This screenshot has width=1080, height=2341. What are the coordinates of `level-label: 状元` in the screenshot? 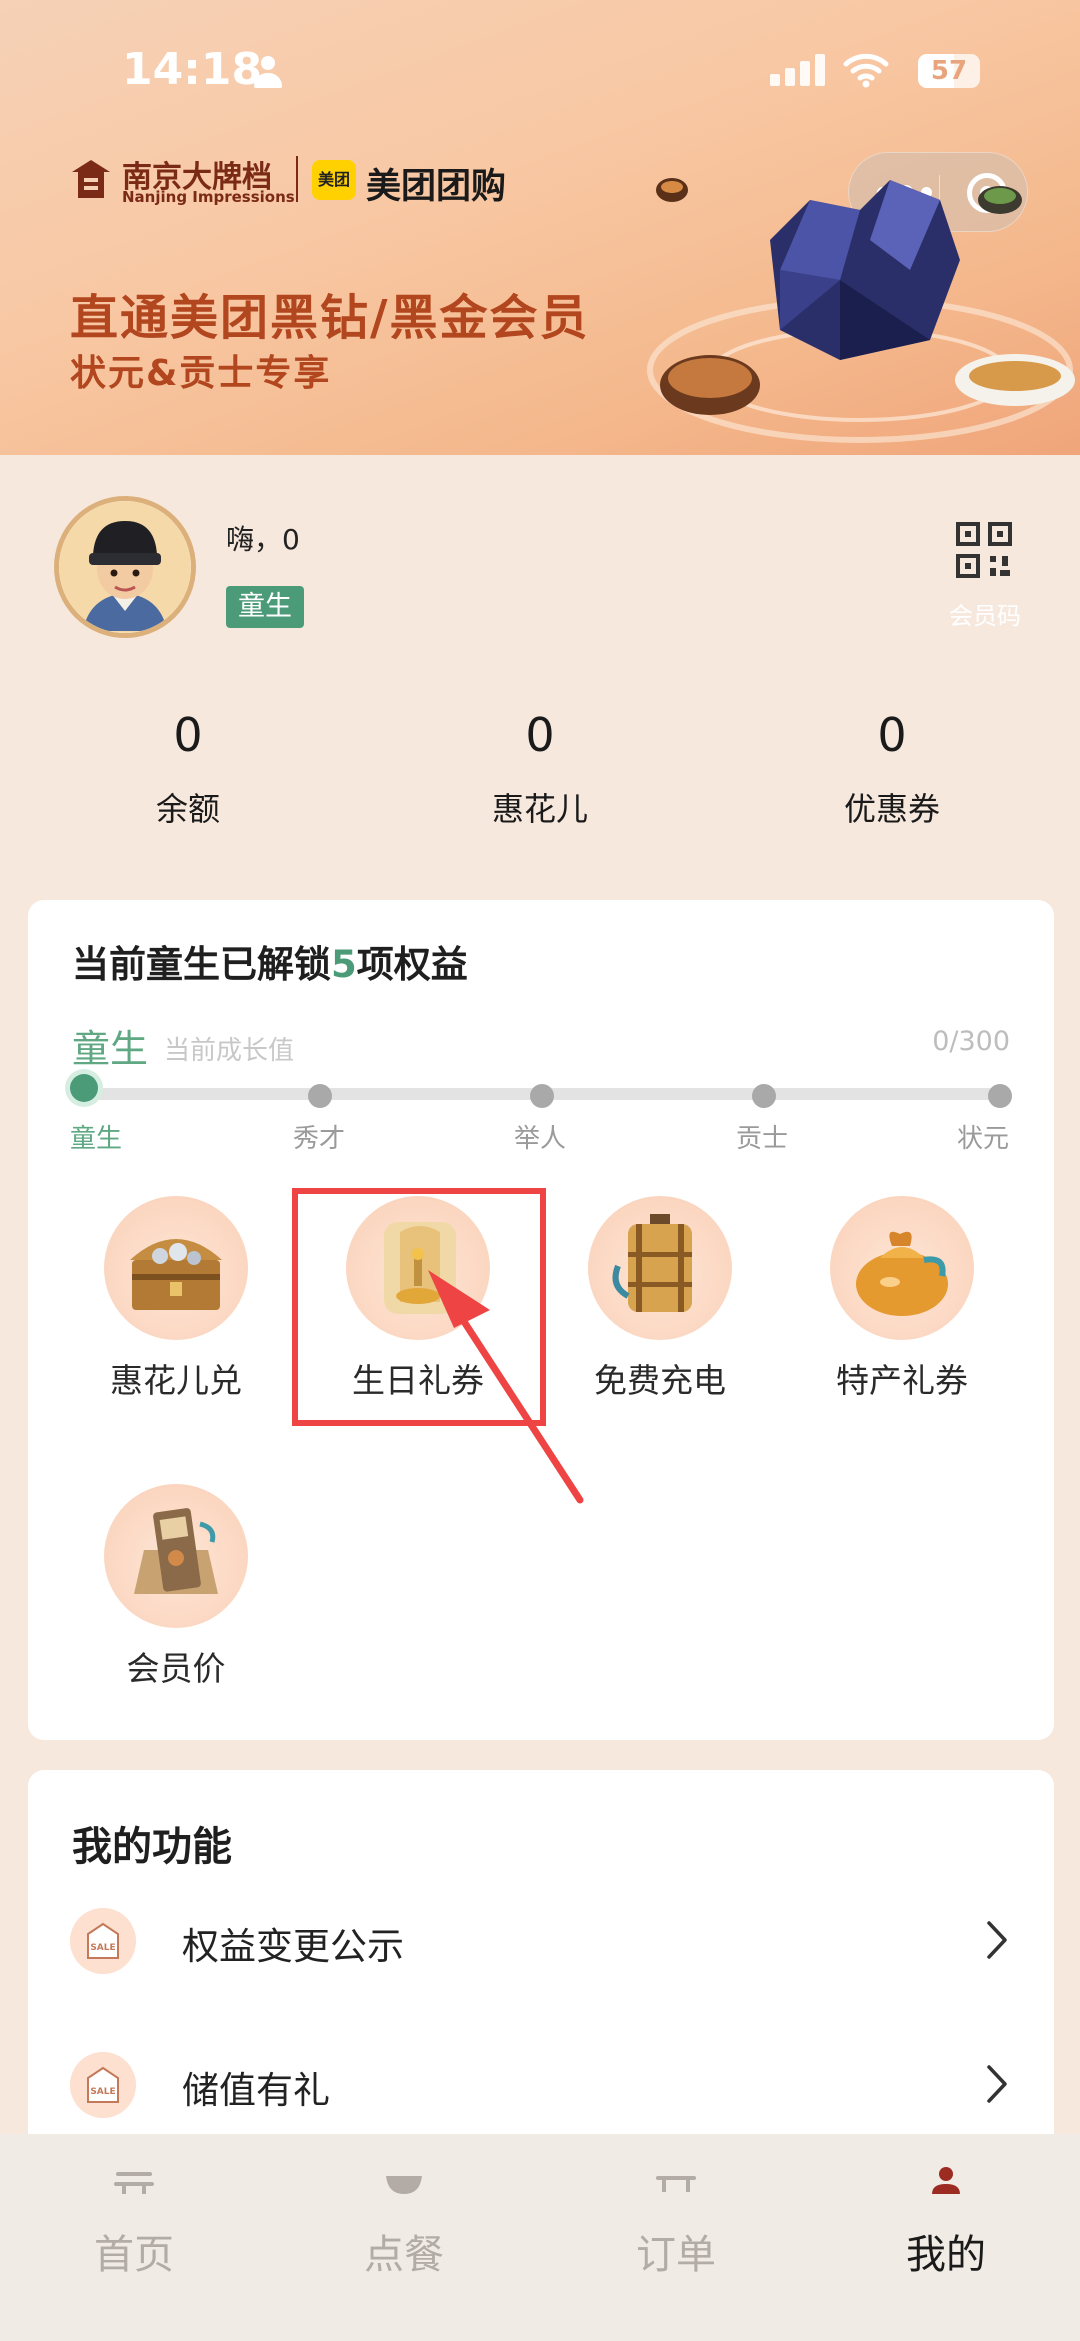 It's located at (983, 1139).